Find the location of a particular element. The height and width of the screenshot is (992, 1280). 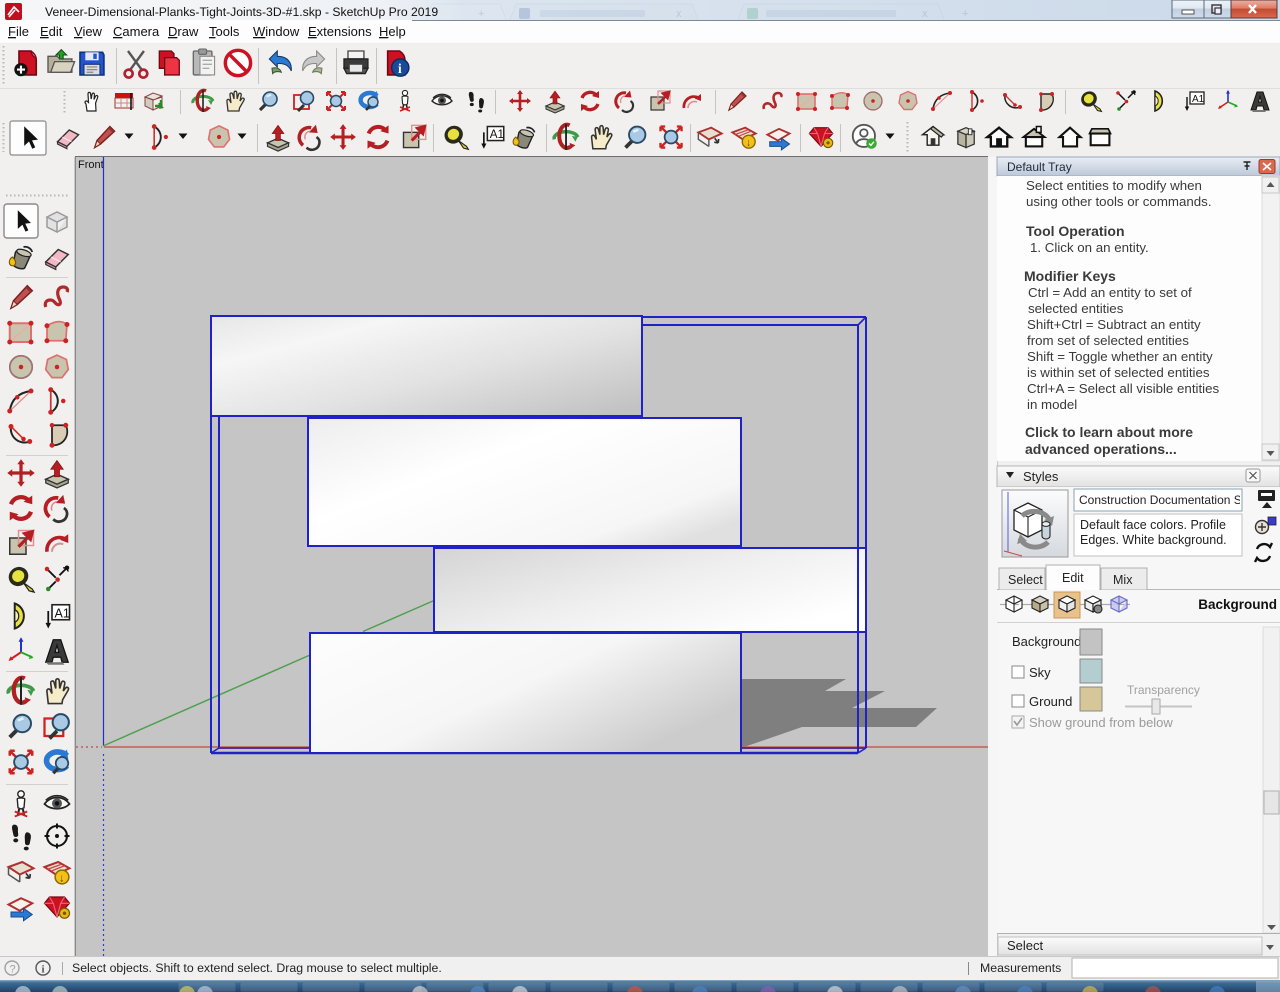

svg-text: Tool Operation is located at coordinates (1075, 231).